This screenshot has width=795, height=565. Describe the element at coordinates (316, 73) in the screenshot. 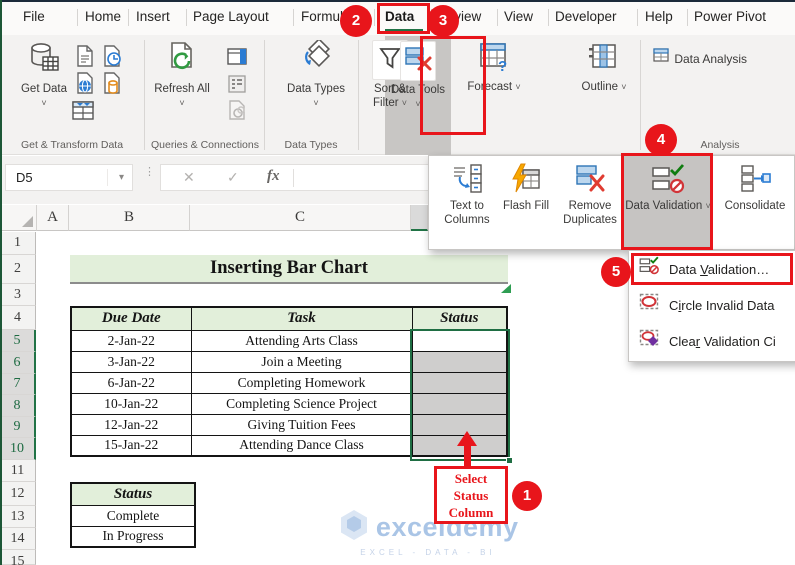

I see `data-types-button: Data Types ˅` at that location.